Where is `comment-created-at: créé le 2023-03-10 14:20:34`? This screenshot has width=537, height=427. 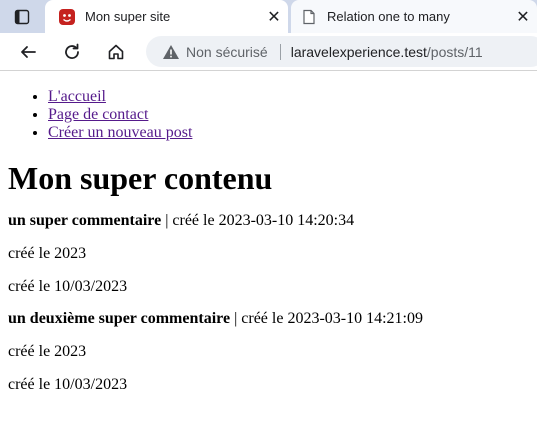
comment-created-at: créé le 2023-03-10 14:20:34 is located at coordinates (263, 220).